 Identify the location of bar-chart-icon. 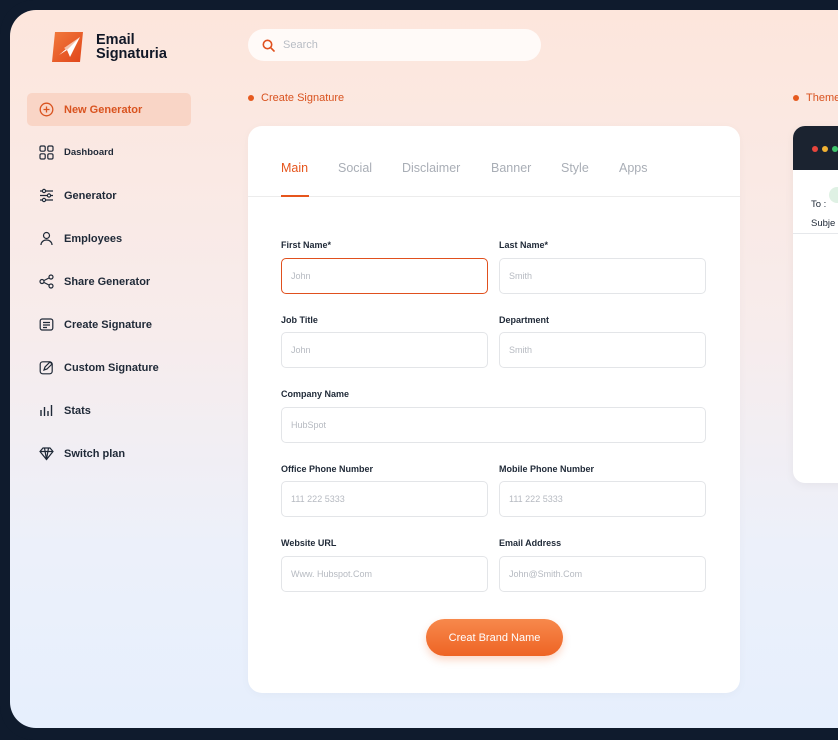
(46, 411).